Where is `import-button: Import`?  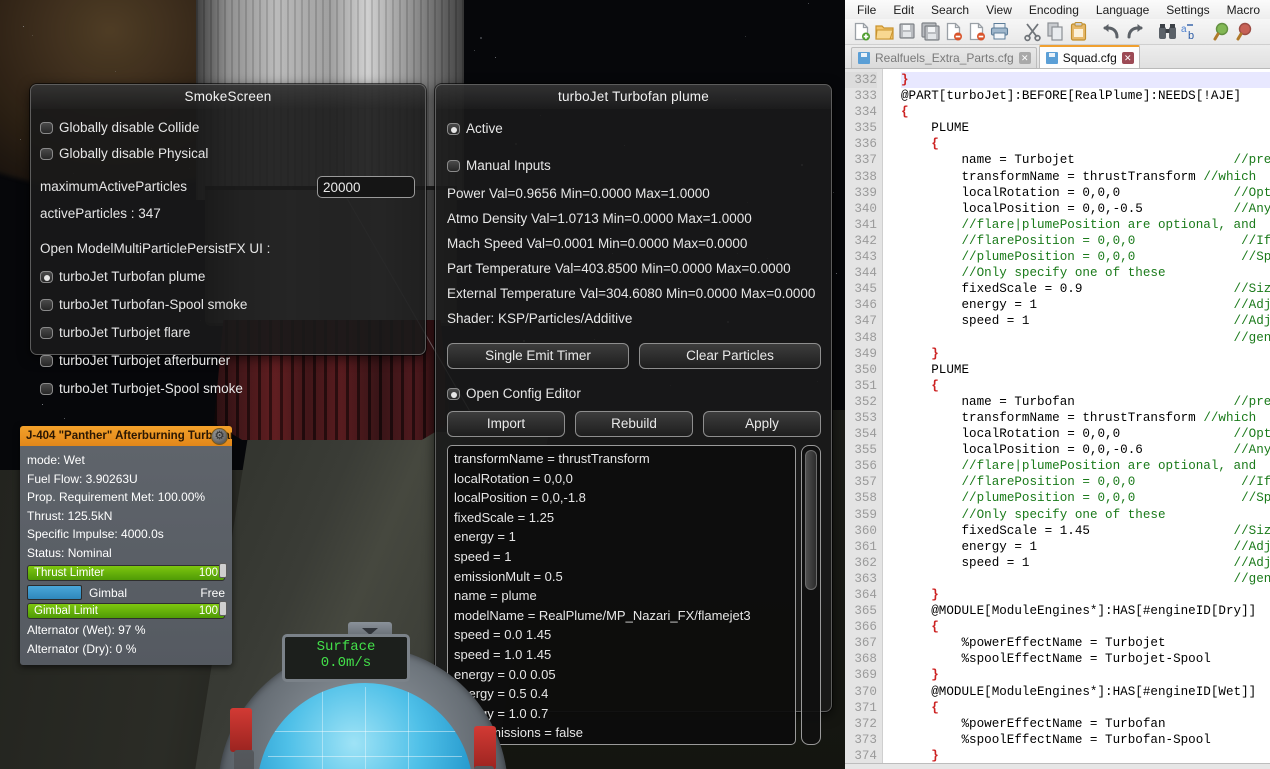 import-button: Import is located at coordinates (506, 424).